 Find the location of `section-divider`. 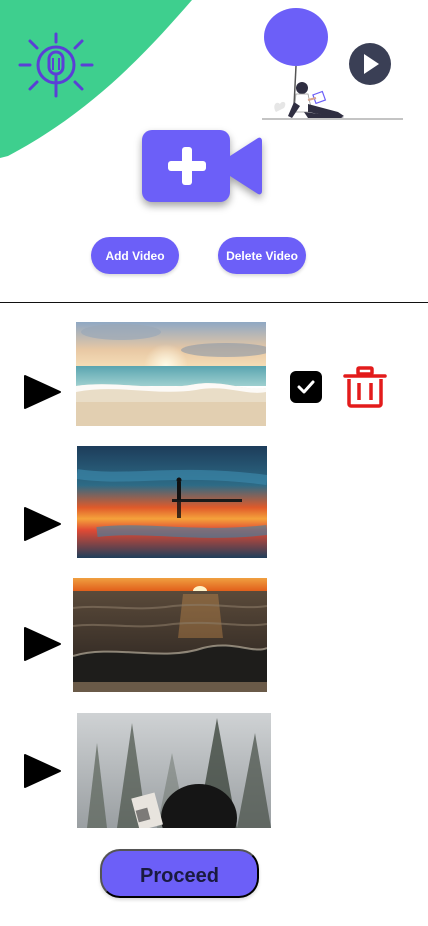

section-divider is located at coordinates (214, 302).